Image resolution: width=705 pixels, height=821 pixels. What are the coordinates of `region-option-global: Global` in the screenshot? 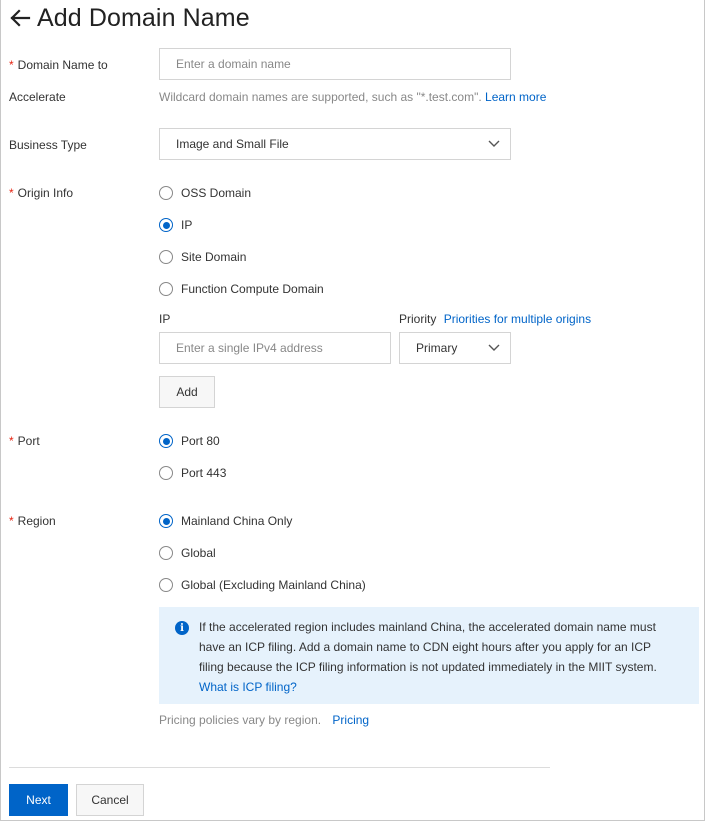 It's located at (187, 553).